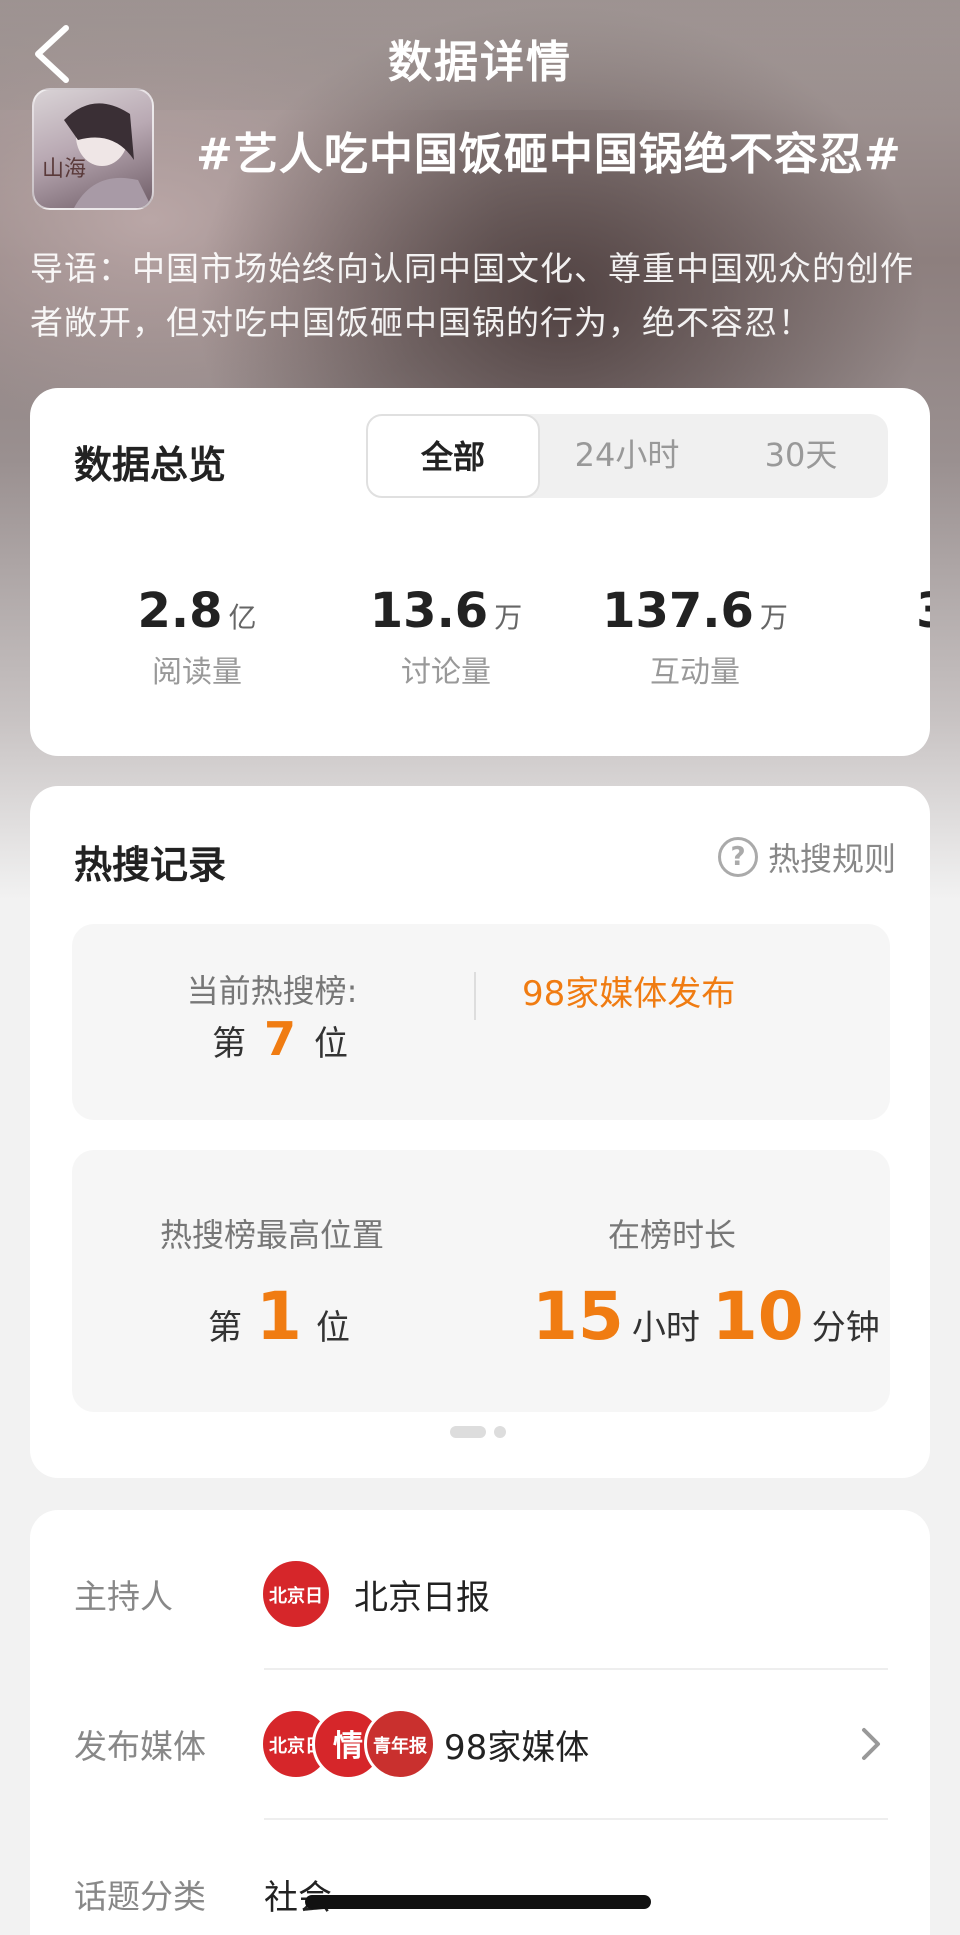  What do you see at coordinates (481, 1281) in the screenshot?
I see `peak-panel: 热搜榜最高位置 第1位 在榜时长 15 小时 10 分钟` at bounding box center [481, 1281].